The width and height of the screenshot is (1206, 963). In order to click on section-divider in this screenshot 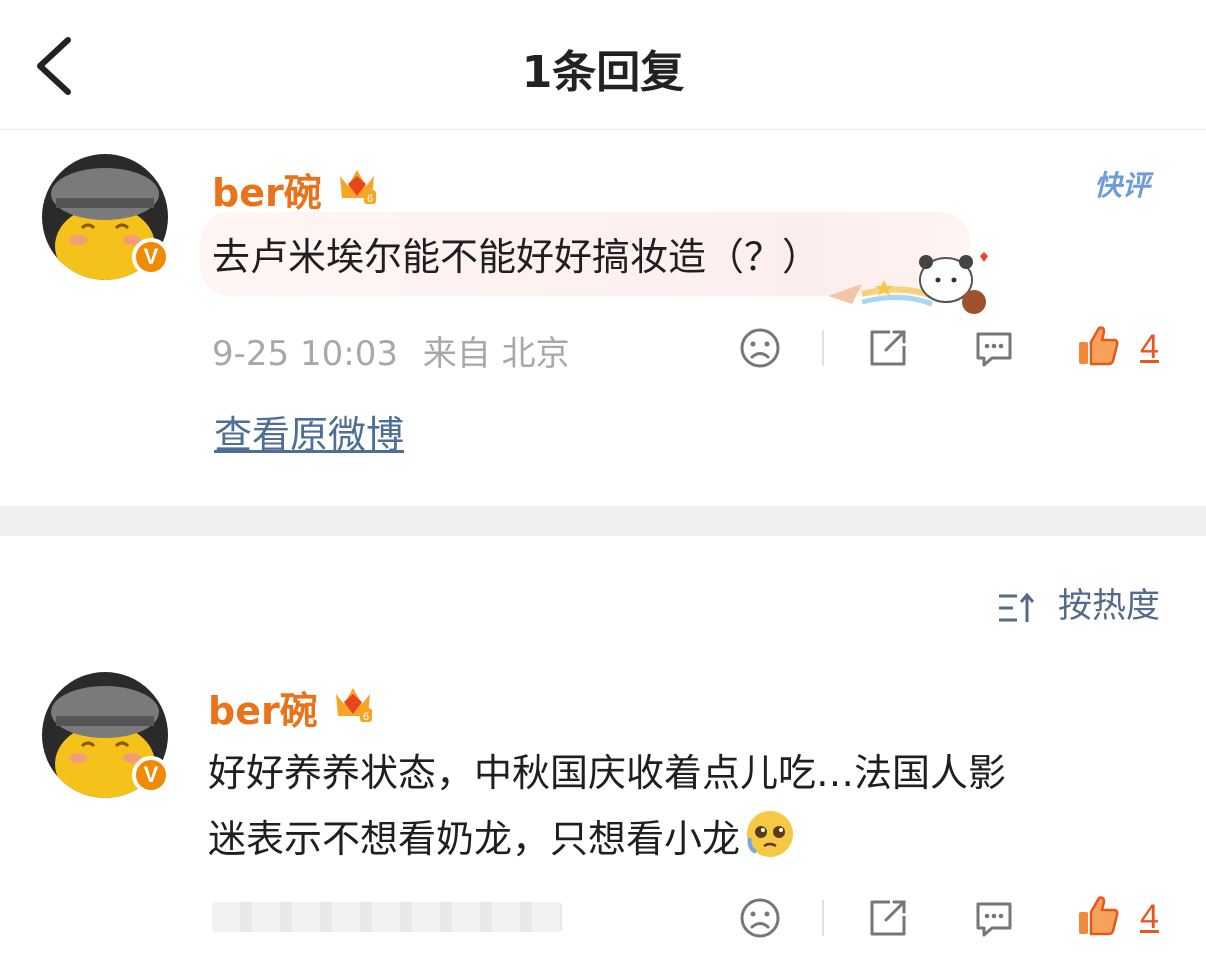, I will do `click(603, 521)`.